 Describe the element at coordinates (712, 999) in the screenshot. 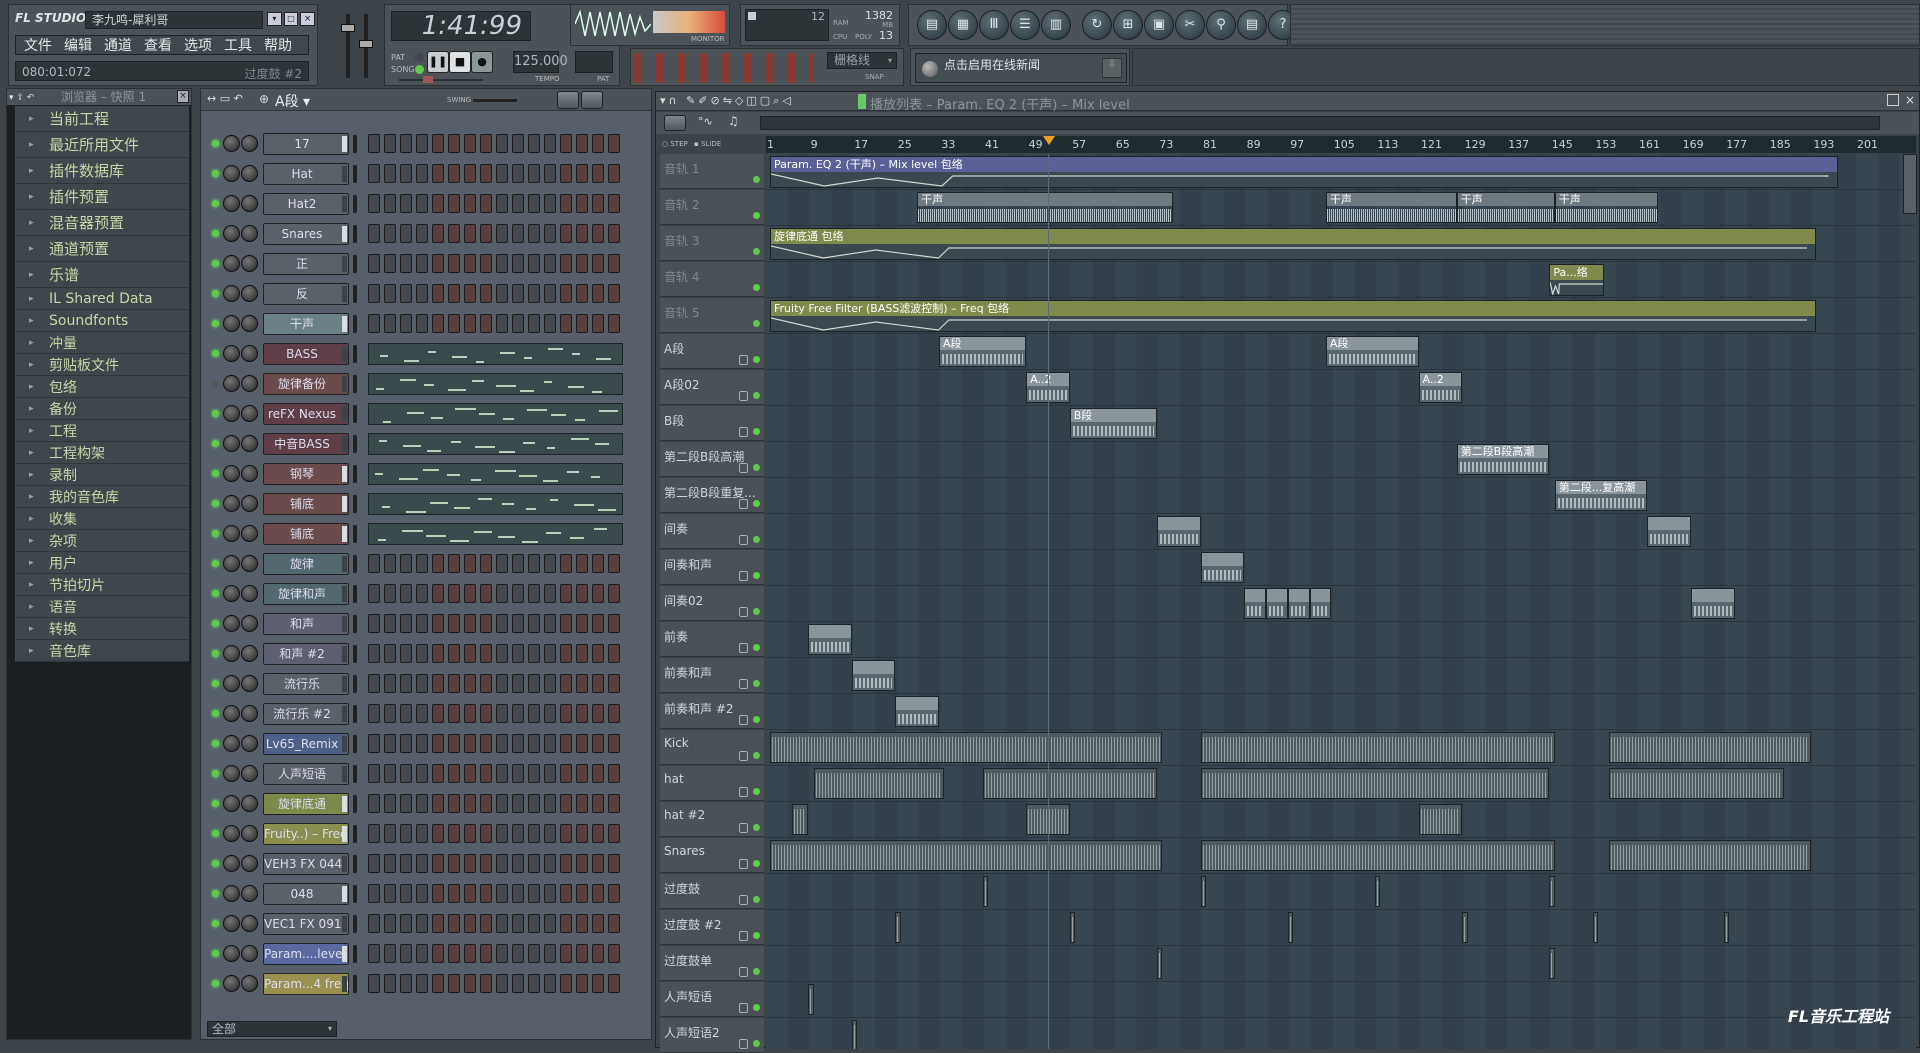

I see `track-header: 人声短语` at that location.